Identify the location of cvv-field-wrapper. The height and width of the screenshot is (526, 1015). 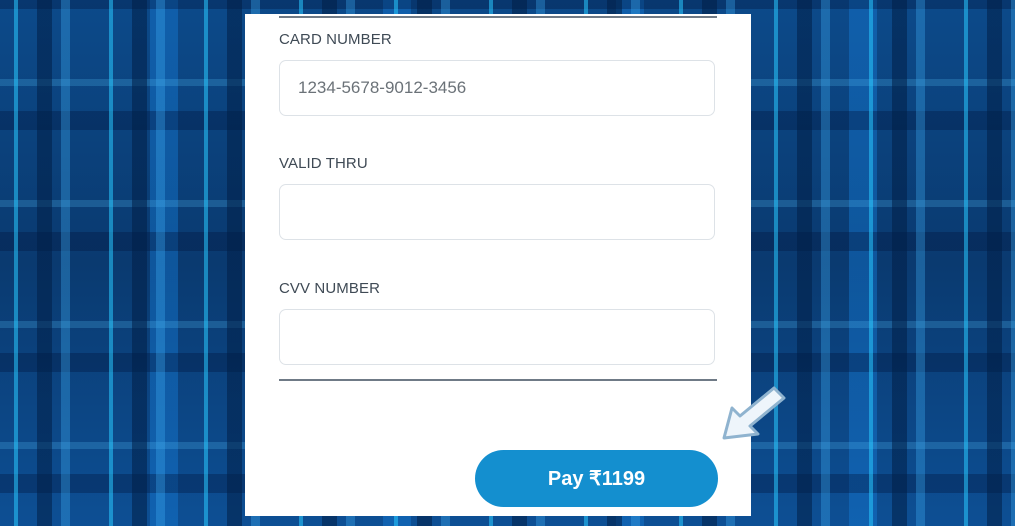
(497, 337).